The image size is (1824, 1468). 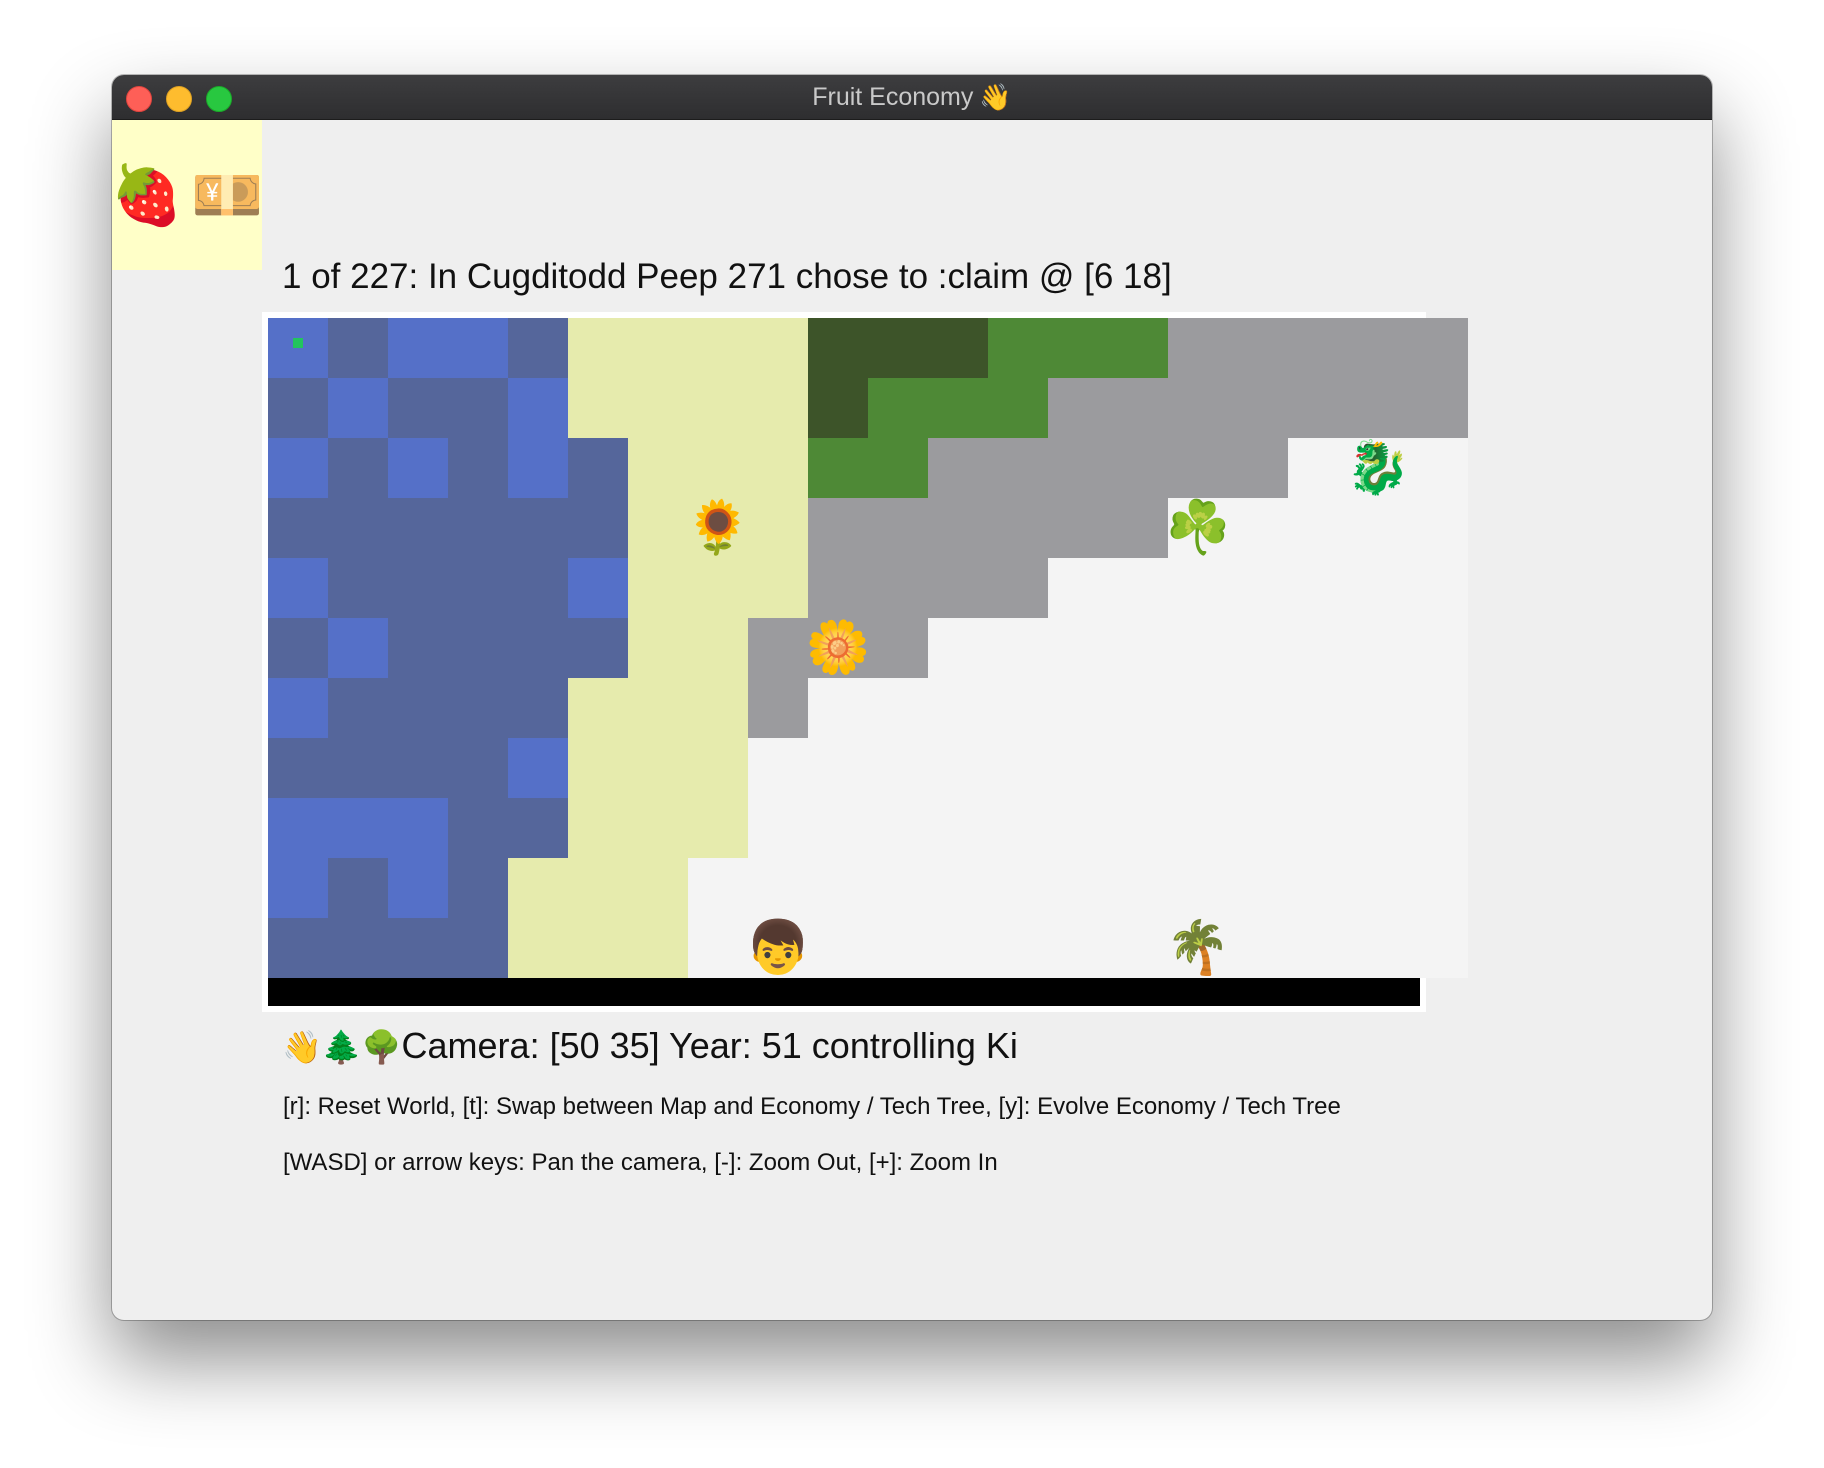 What do you see at coordinates (1378, 468) in the screenshot?
I see `dragon-icon: 🐉` at bounding box center [1378, 468].